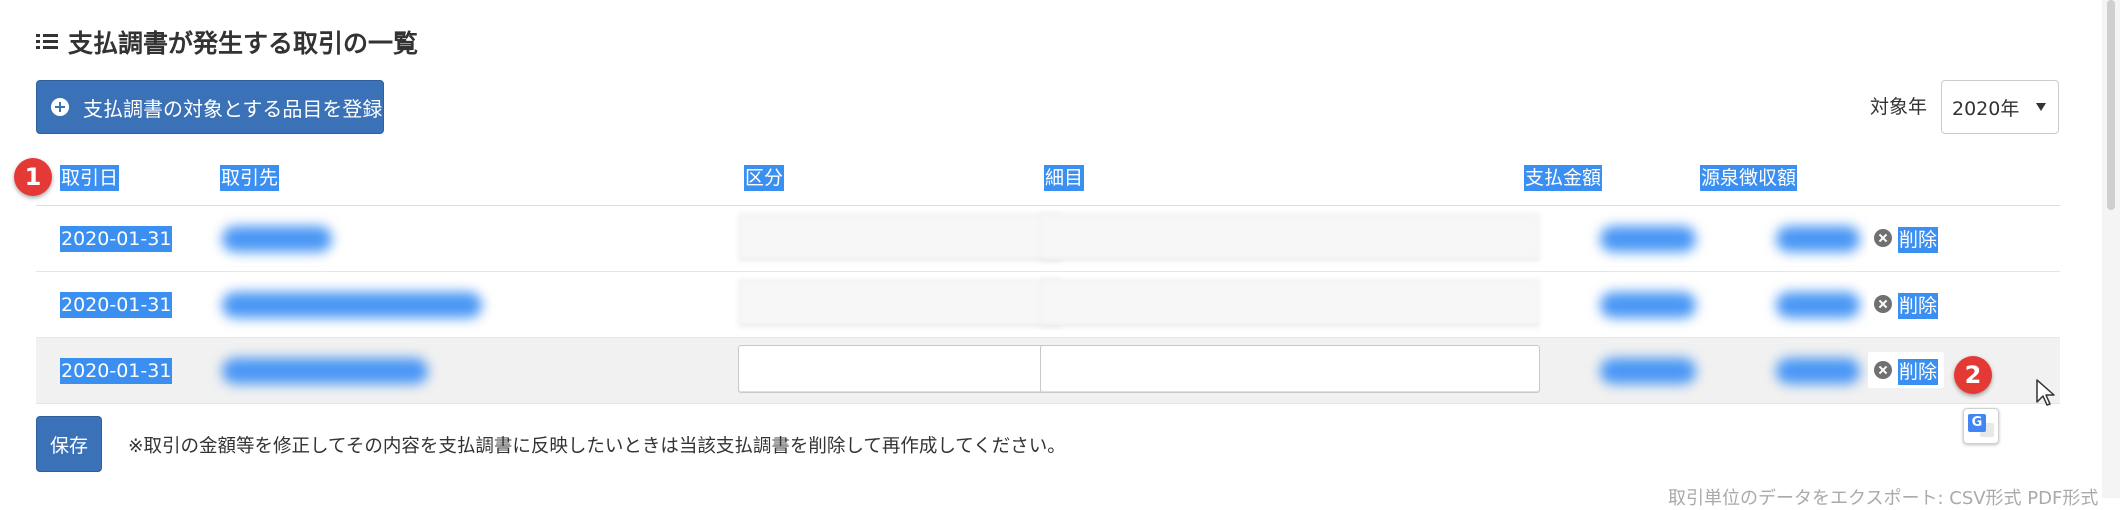  I want to click on column-header-category: 区分, so click(764, 177).